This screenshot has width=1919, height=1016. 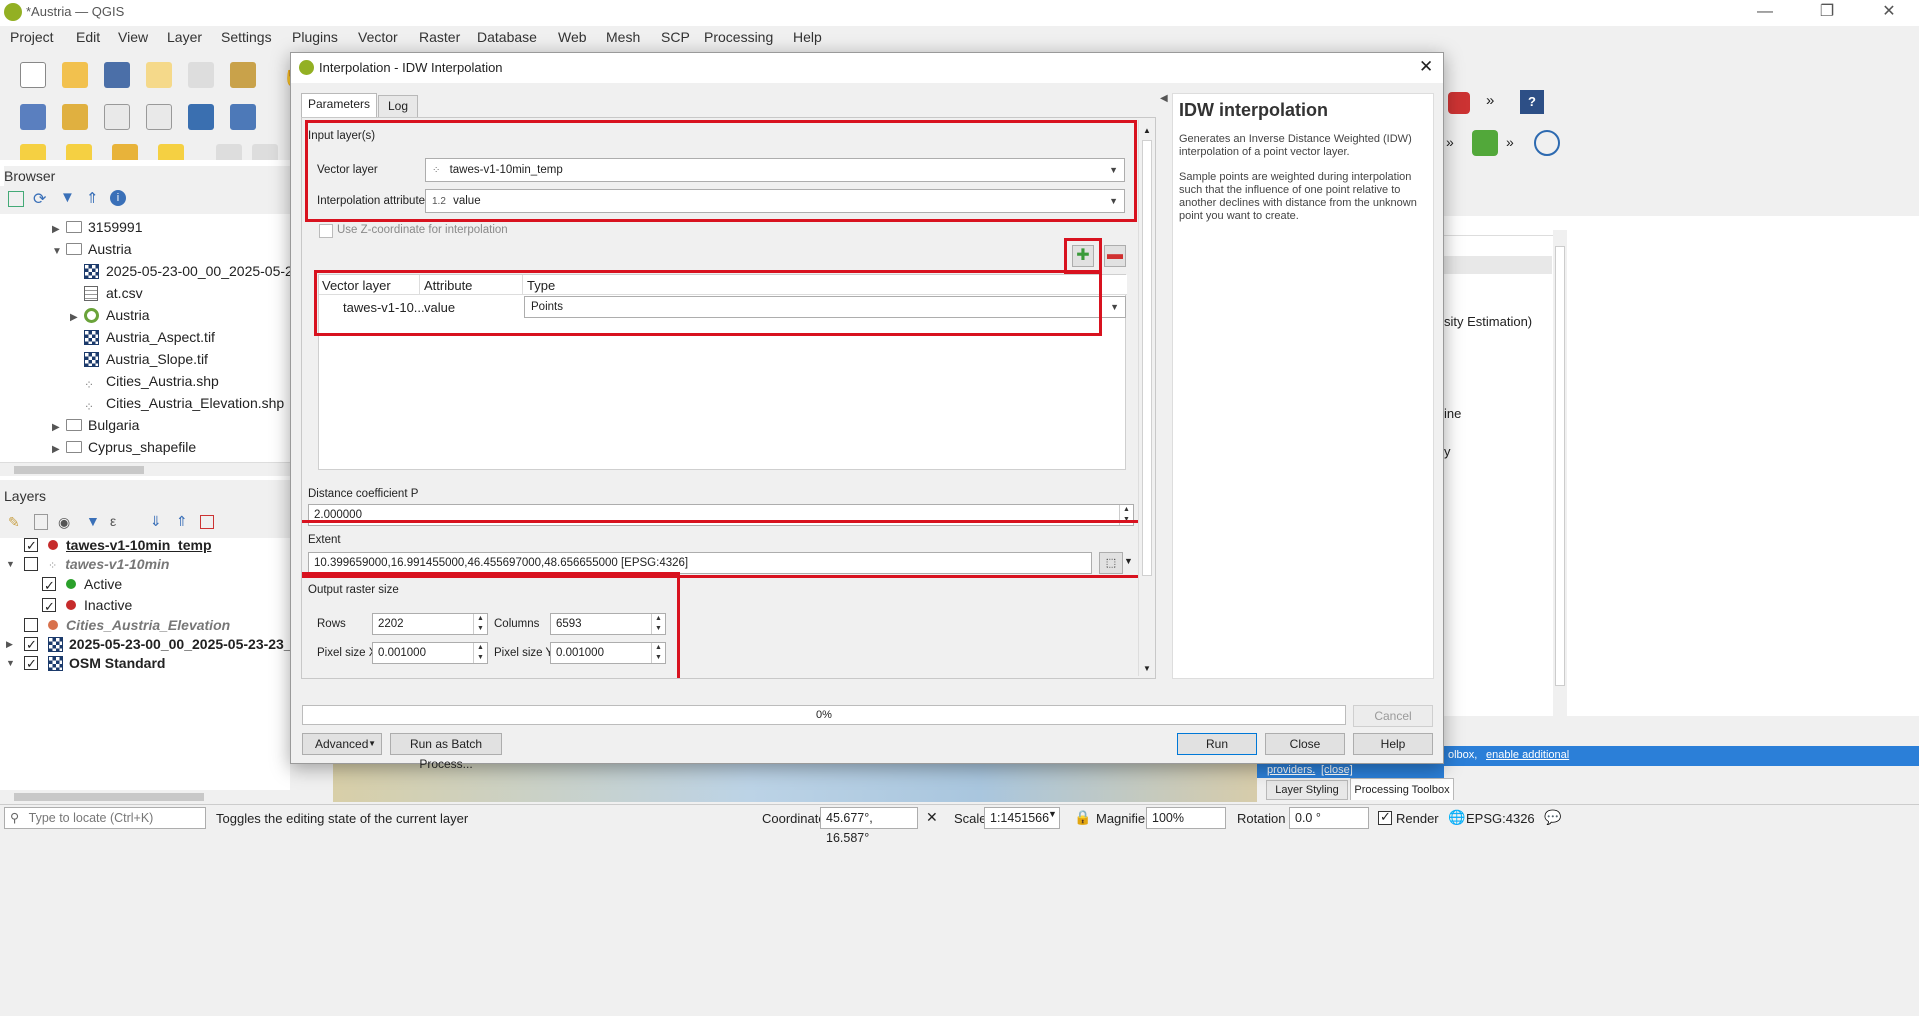 What do you see at coordinates (1504, 226) in the screenshot?
I see `toolbox-search` at bounding box center [1504, 226].